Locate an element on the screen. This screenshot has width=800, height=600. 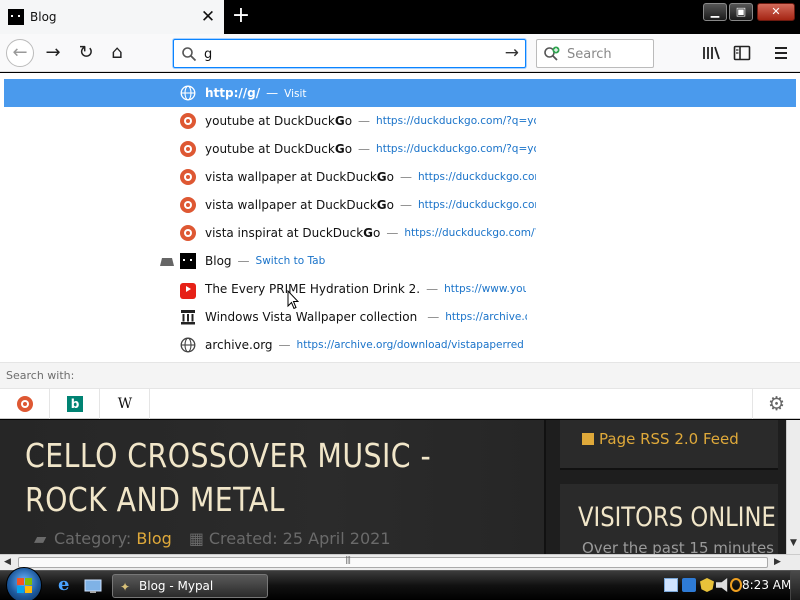
home-button: ⌂ is located at coordinates (117, 53).